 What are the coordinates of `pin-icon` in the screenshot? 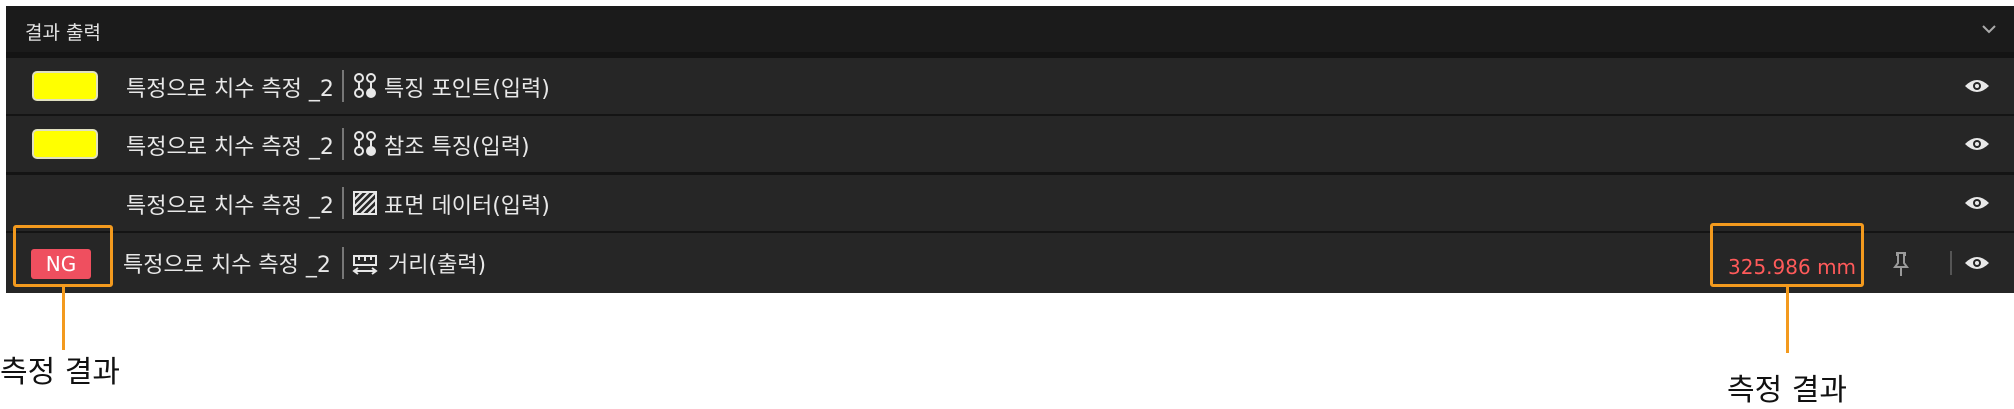 It's located at (1901, 264).